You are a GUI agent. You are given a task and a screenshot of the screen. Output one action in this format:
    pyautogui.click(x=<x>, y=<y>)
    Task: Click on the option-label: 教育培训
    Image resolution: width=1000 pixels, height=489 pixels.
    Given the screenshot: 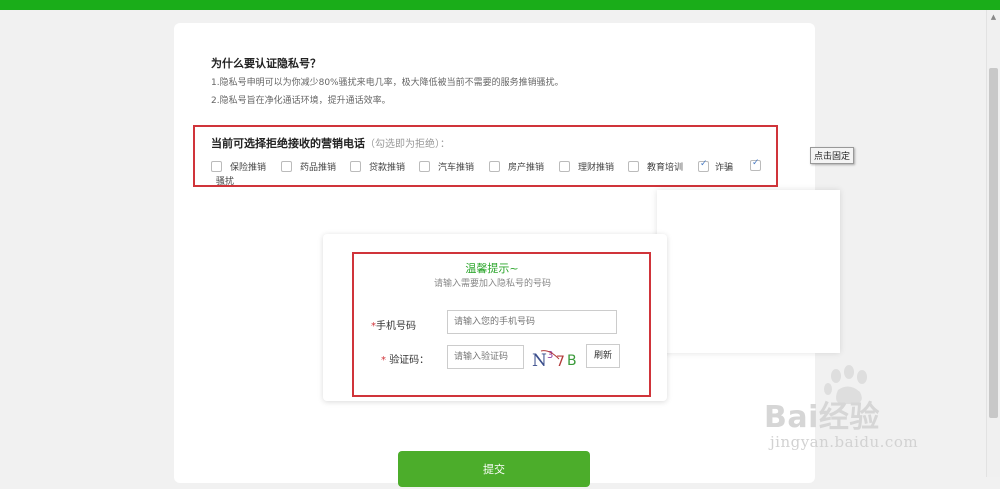 What is the action you would take?
    pyautogui.click(x=665, y=168)
    